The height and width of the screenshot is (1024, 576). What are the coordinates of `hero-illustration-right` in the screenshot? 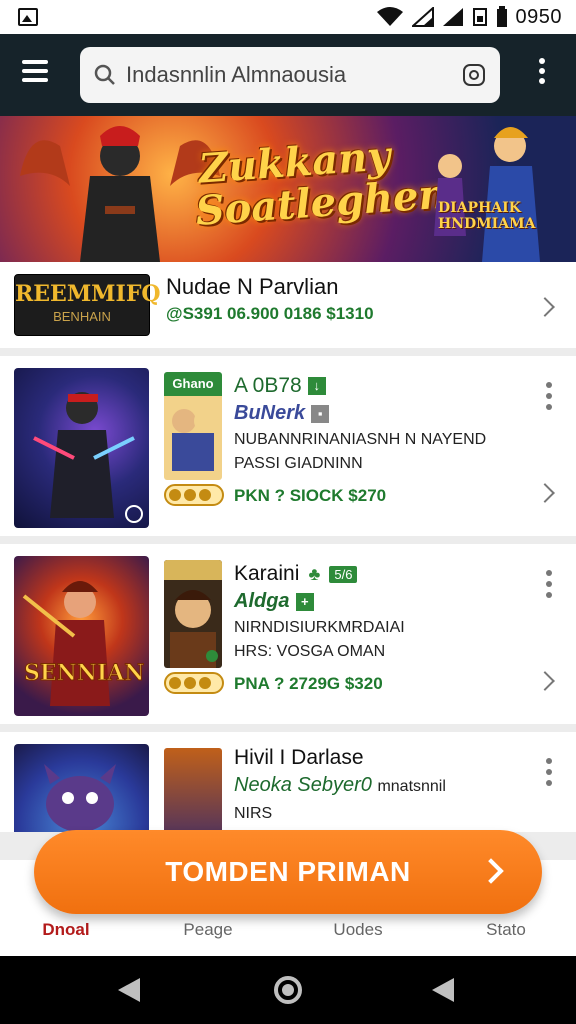 It's located at (487, 194).